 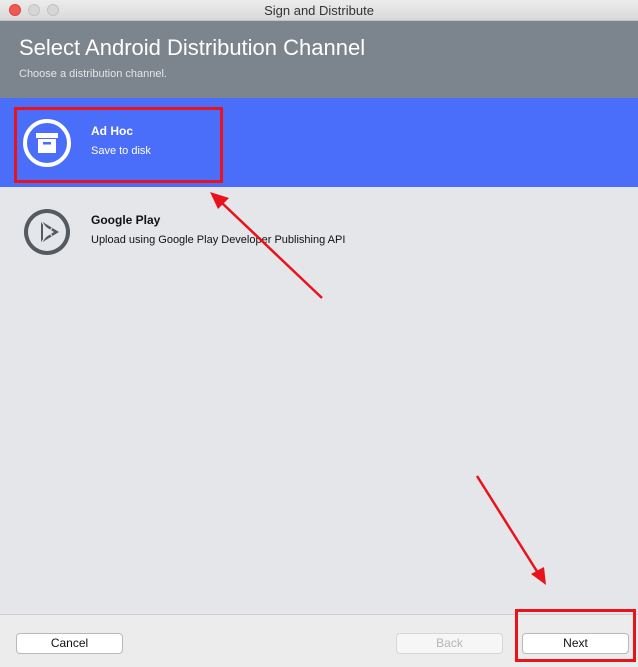 What do you see at coordinates (47, 232) in the screenshot?
I see `play-icon` at bounding box center [47, 232].